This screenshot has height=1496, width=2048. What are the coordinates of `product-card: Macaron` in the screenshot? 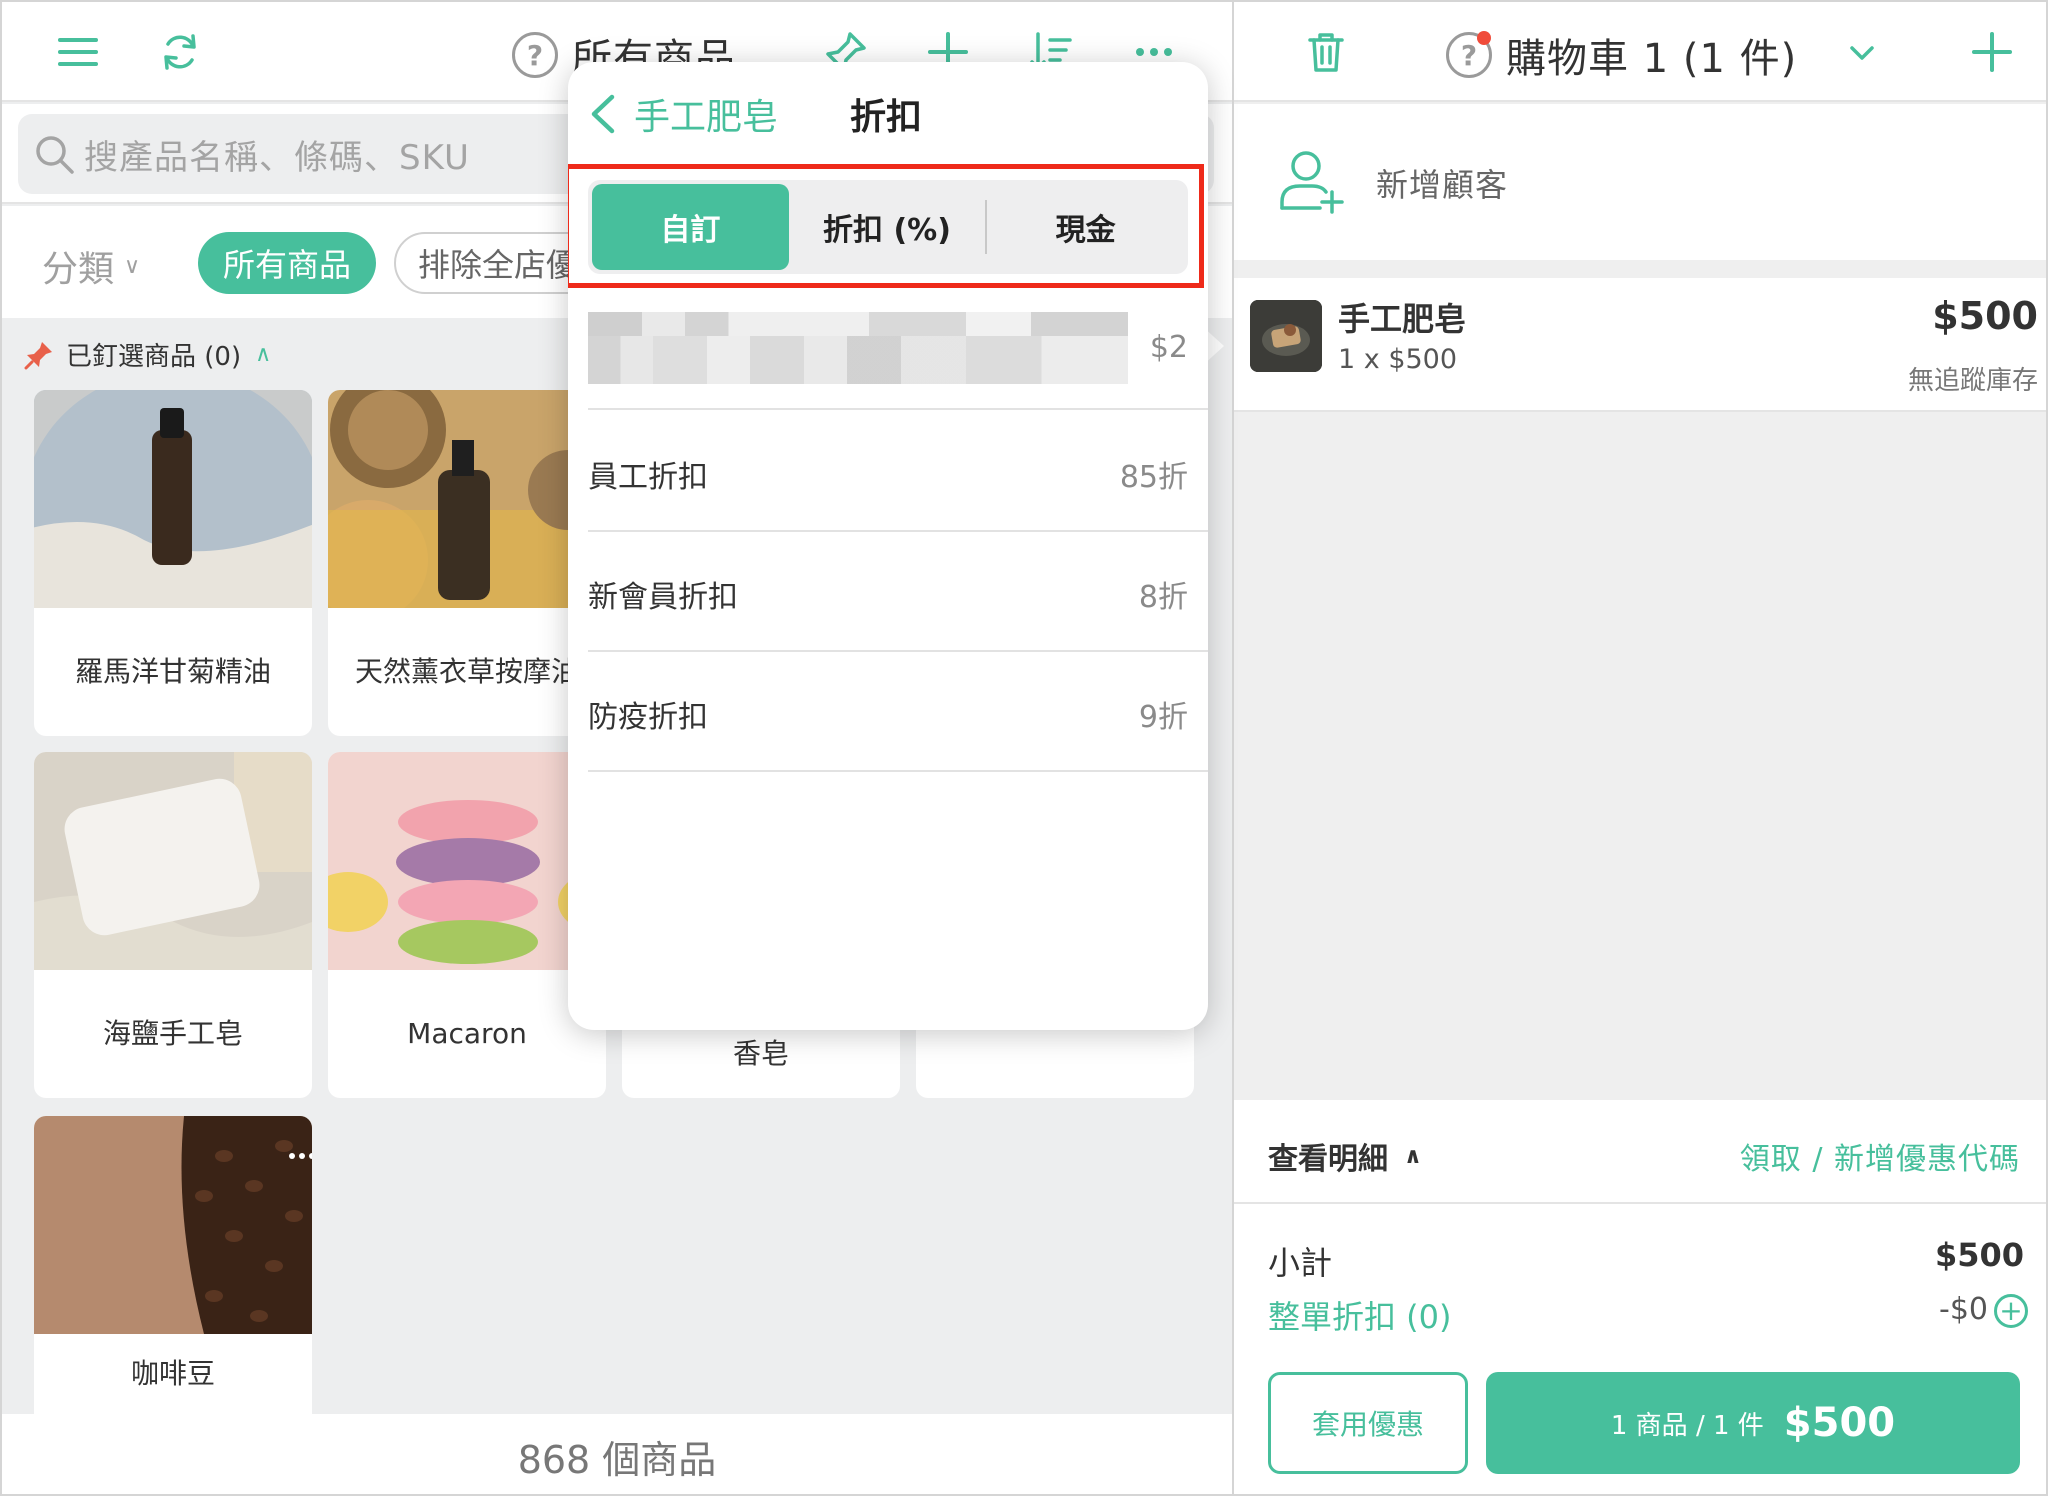 It's located at (467, 925).